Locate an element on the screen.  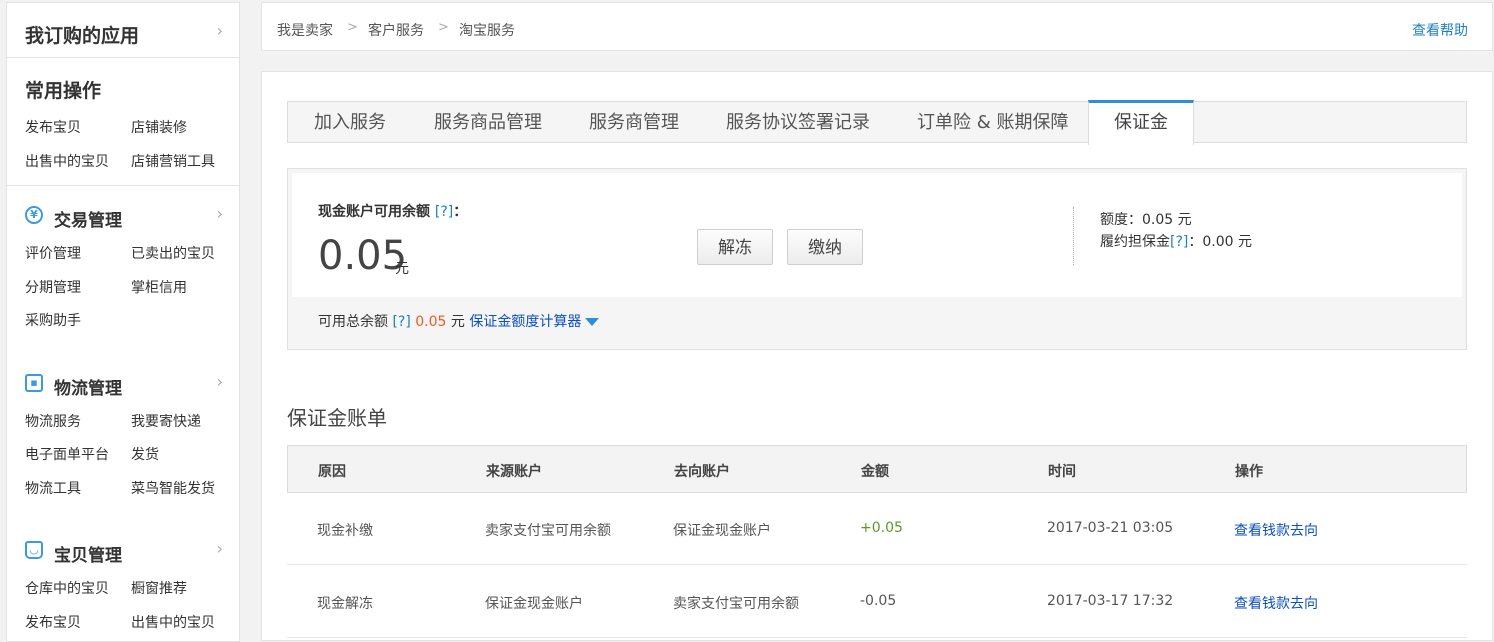
column-header: 操作 is located at coordinates (1249, 472).